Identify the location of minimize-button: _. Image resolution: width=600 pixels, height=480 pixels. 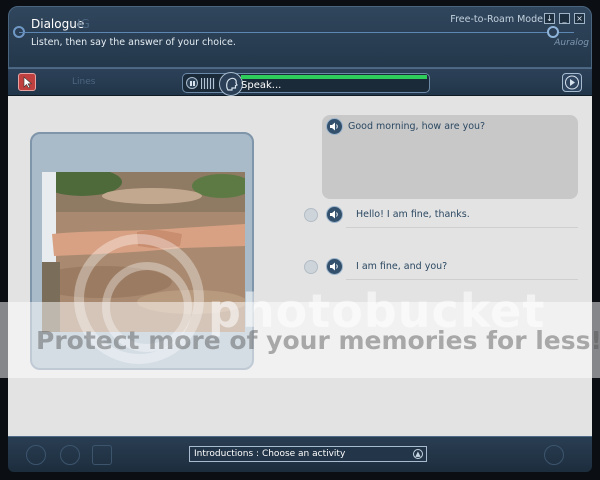
(564, 18).